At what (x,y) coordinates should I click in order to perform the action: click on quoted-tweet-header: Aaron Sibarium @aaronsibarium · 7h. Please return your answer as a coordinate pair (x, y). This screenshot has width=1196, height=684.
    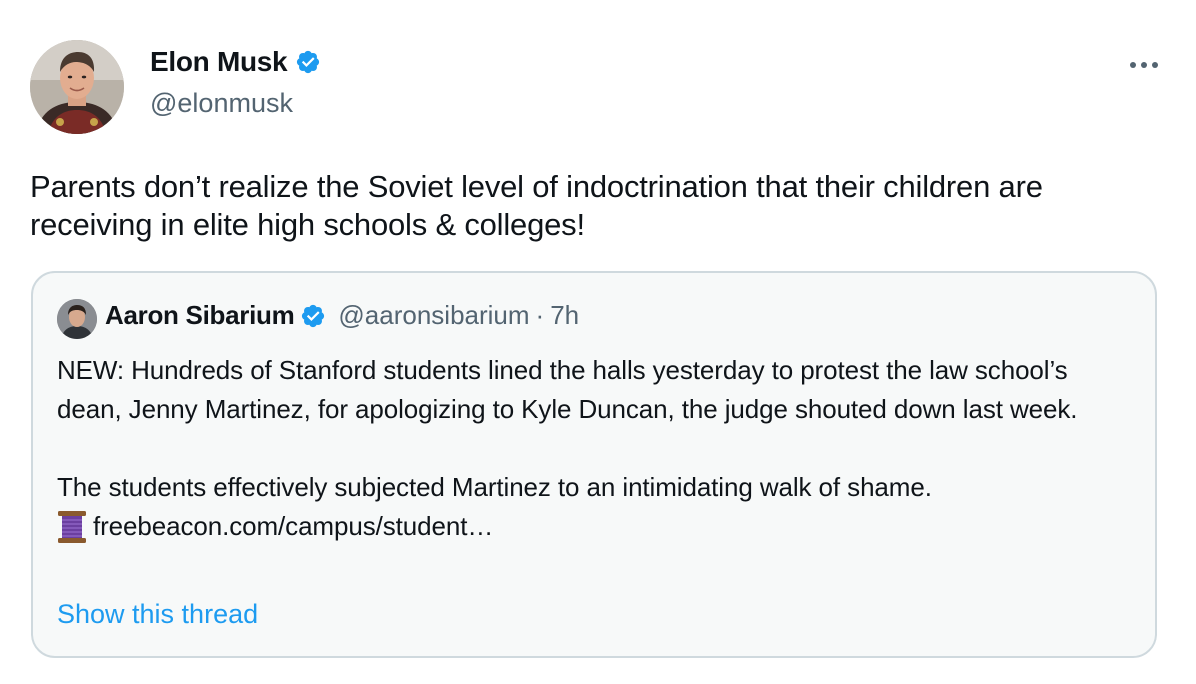
    Looking at the image, I should click on (342, 315).